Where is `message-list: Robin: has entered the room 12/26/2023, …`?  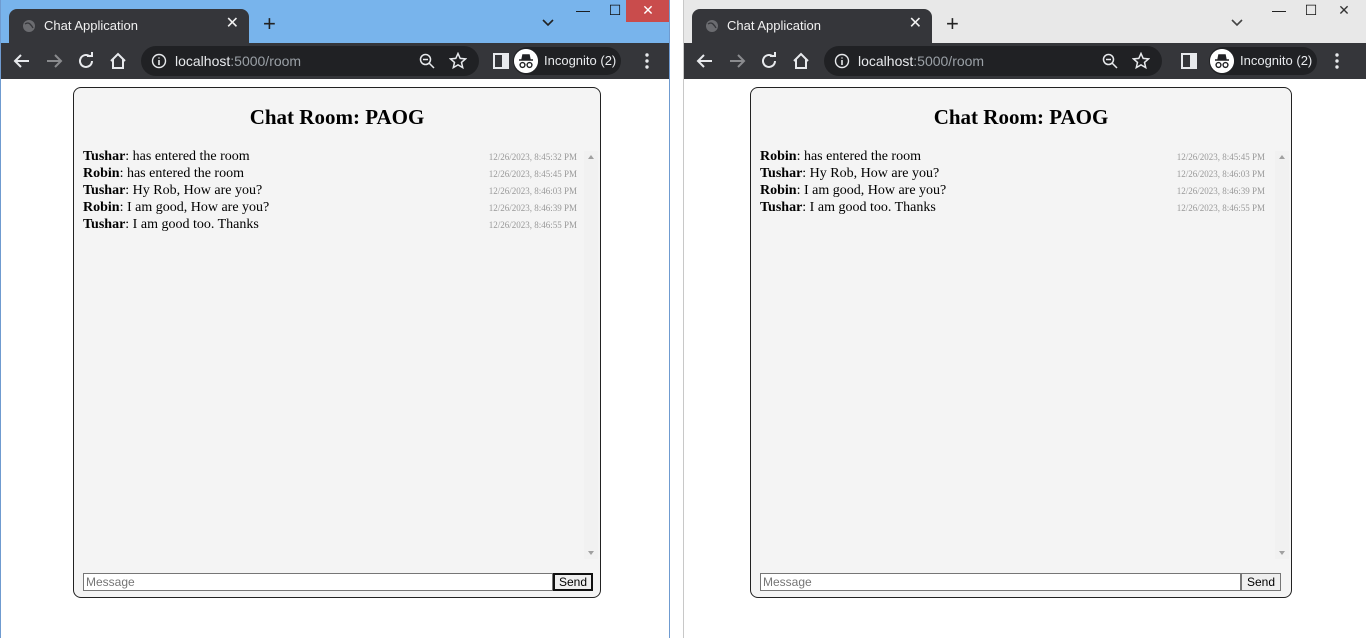 message-list: Robin: has entered the room 12/26/2023, … is located at coordinates (1012, 183).